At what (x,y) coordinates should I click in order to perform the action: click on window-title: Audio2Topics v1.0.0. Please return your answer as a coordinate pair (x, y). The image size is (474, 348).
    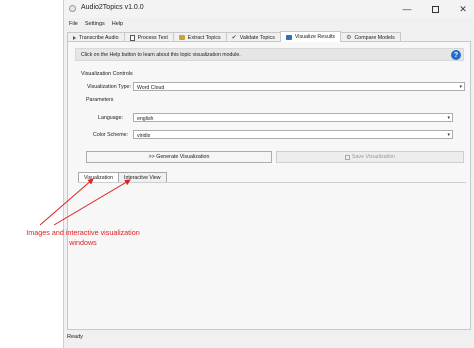
    Looking at the image, I should click on (112, 7).